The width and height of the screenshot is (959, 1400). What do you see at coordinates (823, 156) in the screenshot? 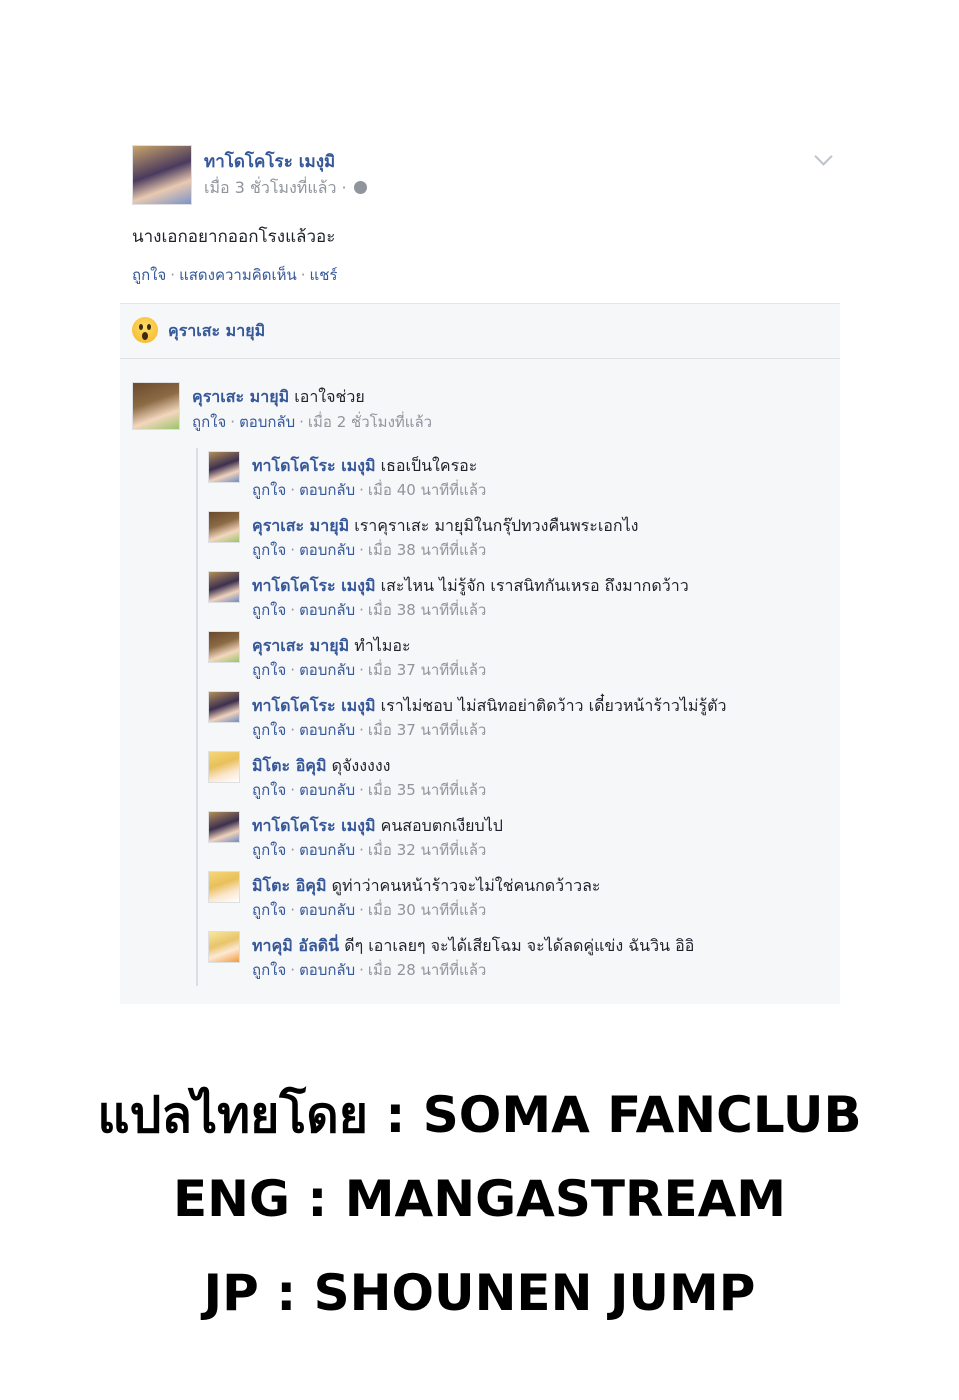
I see `chevron-down-icon` at bounding box center [823, 156].